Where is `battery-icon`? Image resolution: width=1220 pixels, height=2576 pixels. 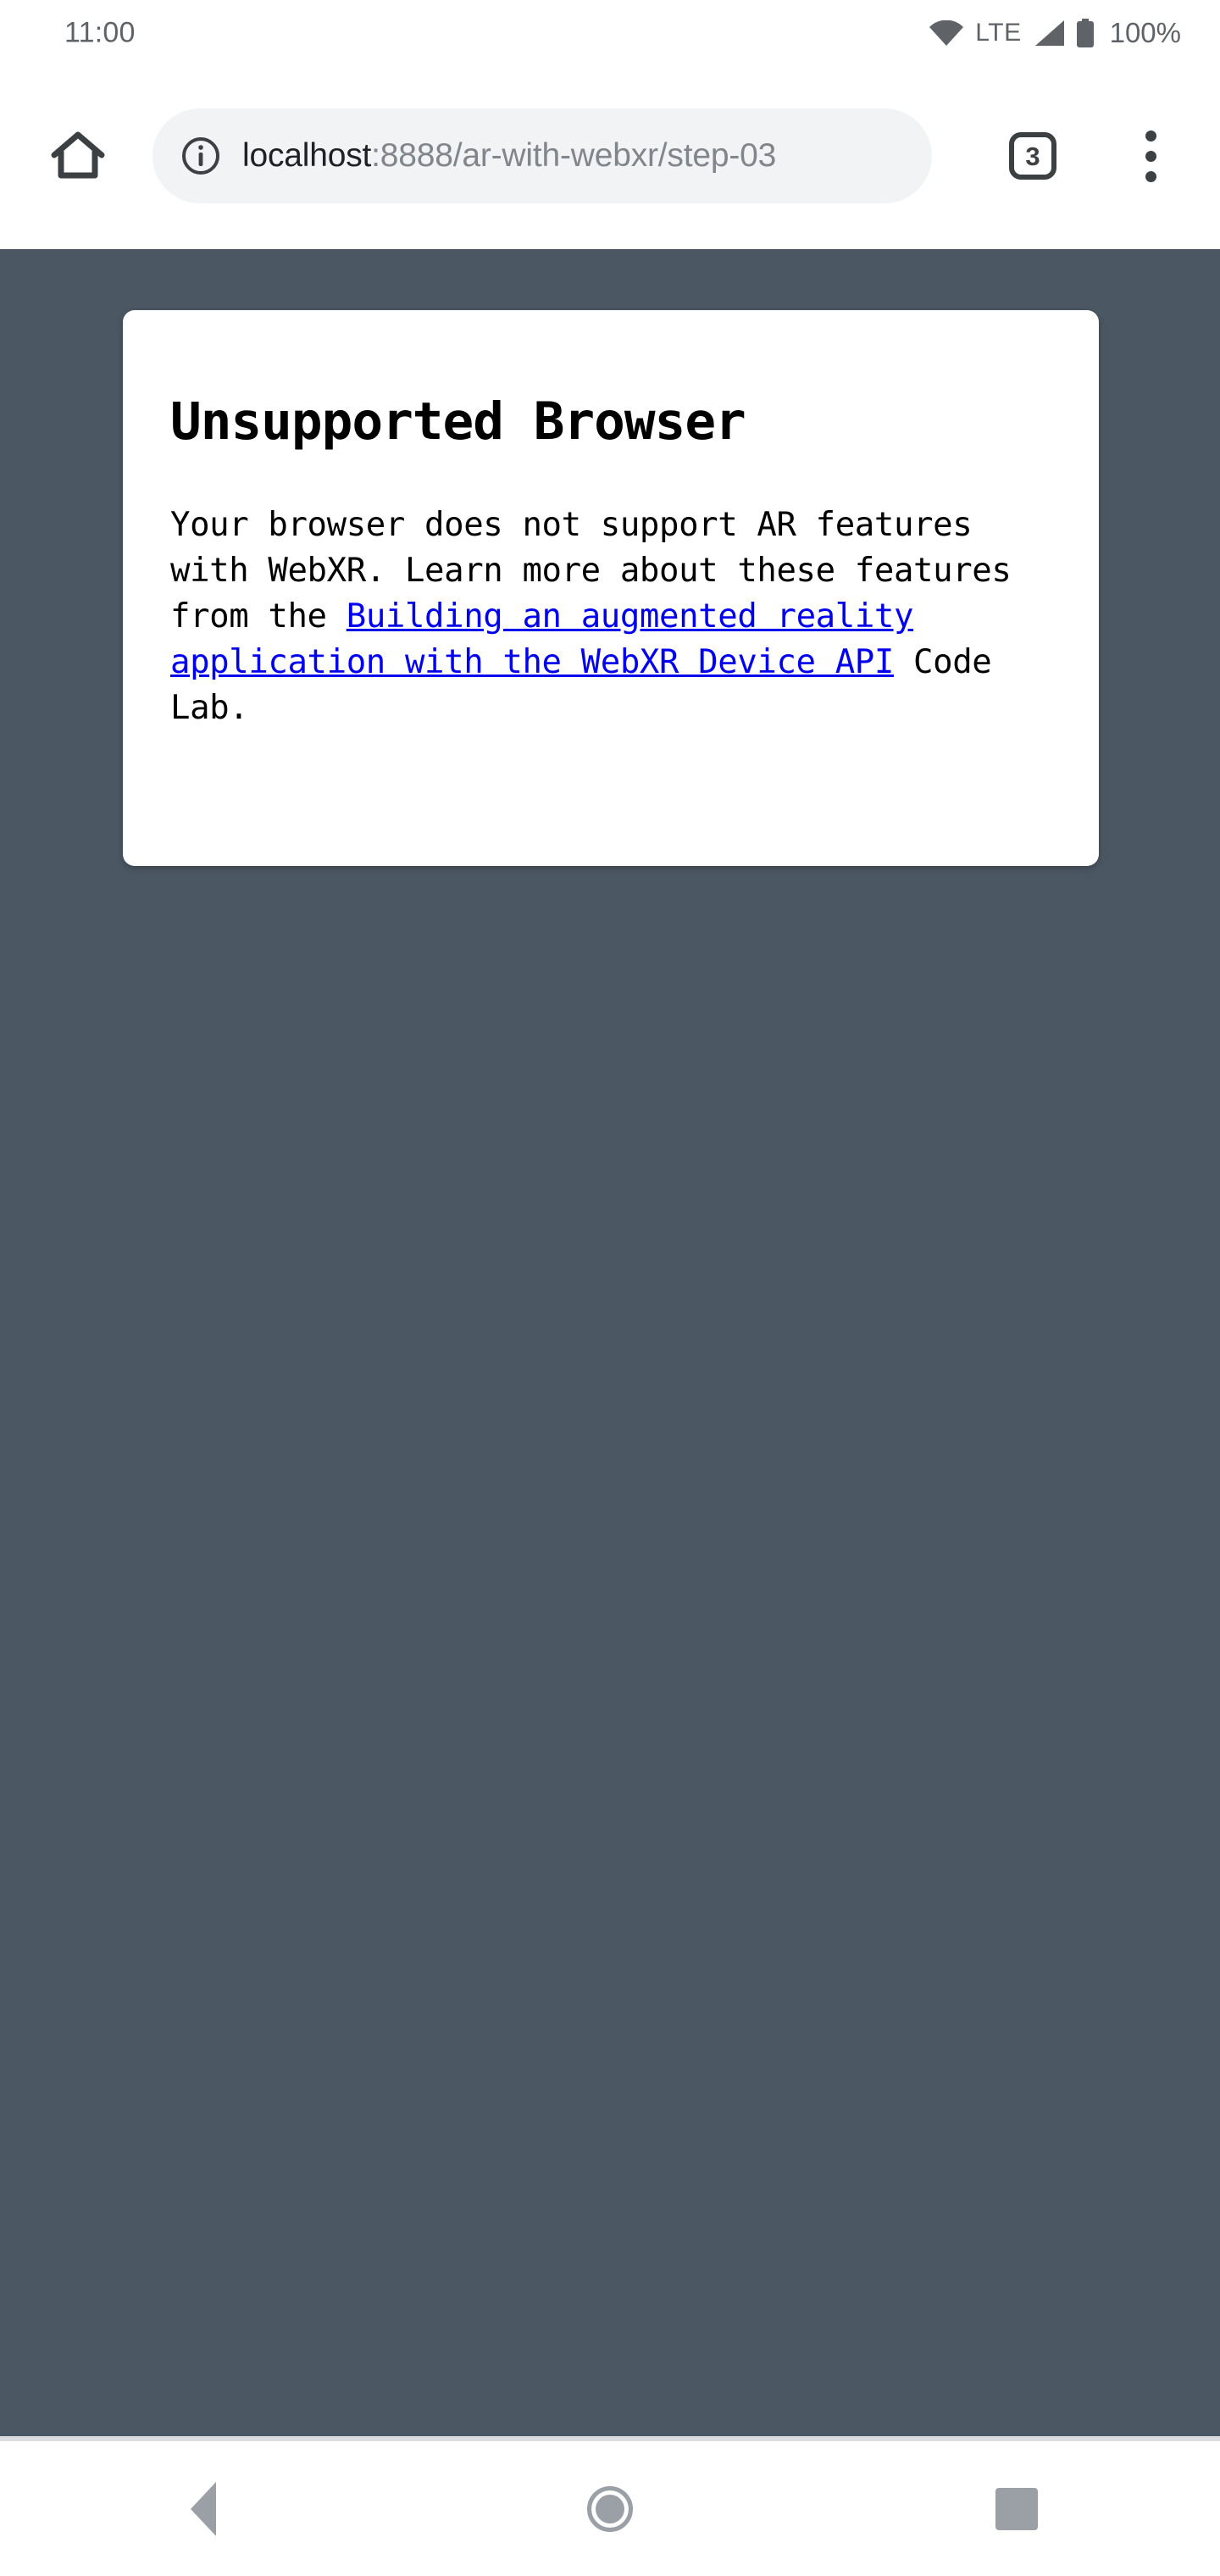
battery-icon is located at coordinates (1085, 33).